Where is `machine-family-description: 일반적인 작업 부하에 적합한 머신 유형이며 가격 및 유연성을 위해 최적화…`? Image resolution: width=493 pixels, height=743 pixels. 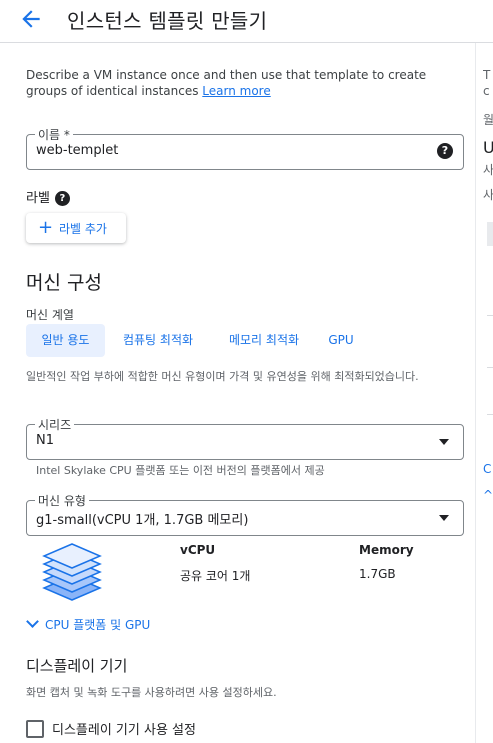 machine-family-description: 일반적인 작업 부하에 적합한 머신 유형이며 가격 및 유연성을 위해 최적화… is located at coordinates (222, 376).